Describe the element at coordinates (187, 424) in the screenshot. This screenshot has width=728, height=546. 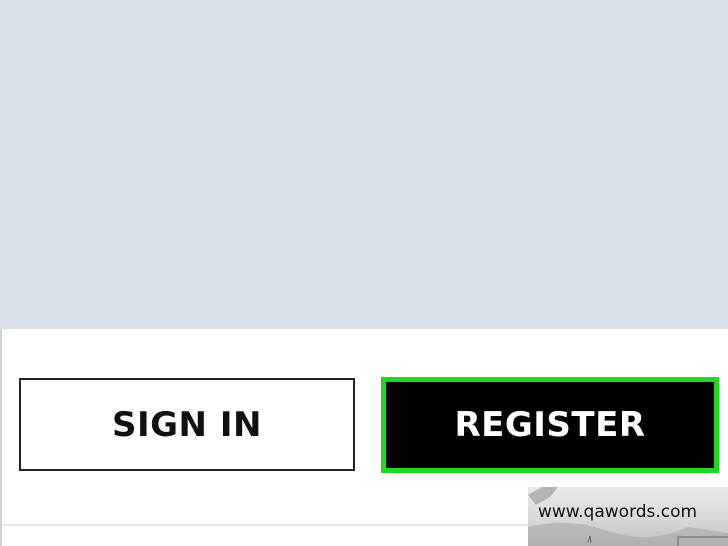
I see `sign-in-button: SIGN IN` at that location.